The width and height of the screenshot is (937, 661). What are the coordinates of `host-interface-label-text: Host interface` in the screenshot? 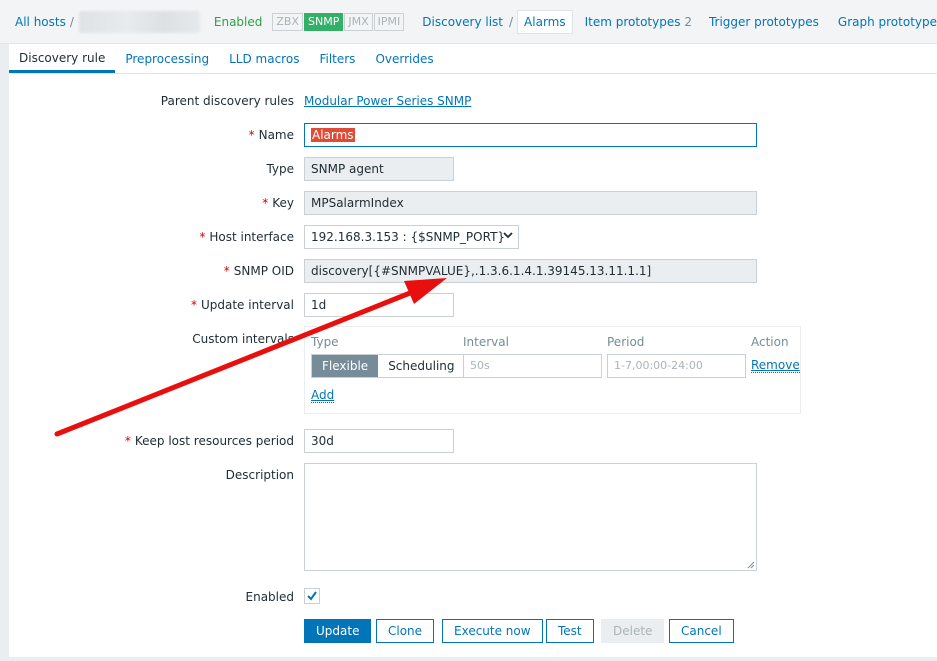 It's located at (251, 237).